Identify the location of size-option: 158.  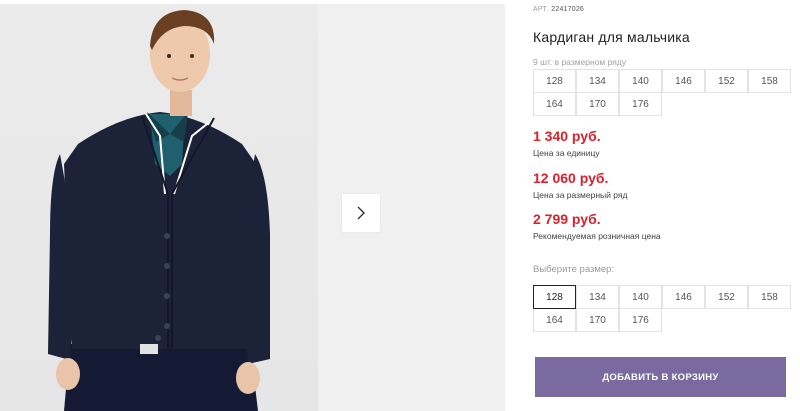
(769, 297).